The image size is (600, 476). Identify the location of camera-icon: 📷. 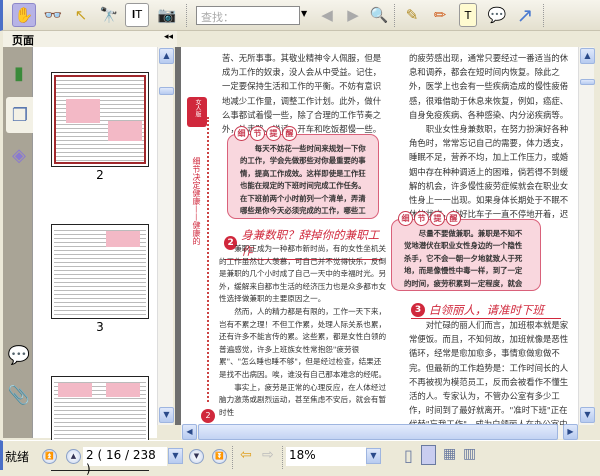
(167, 15).